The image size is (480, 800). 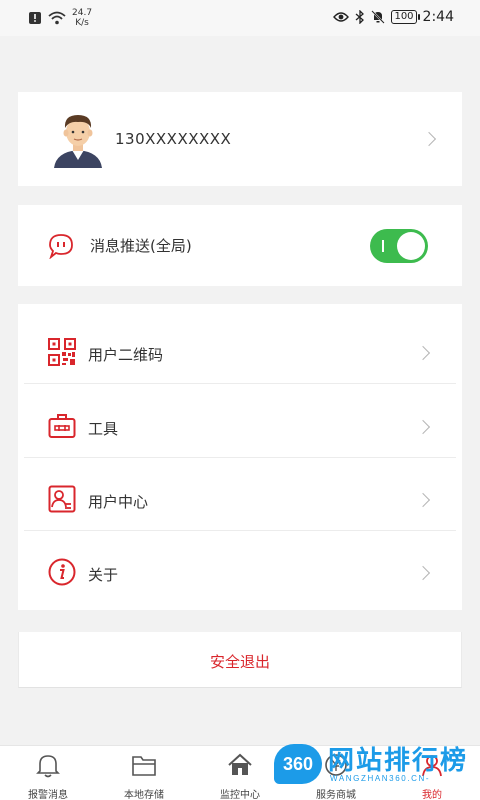 What do you see at coordinates (48, 766) in the screenshot?
I see `bell-icon` at bounding box center [48, 766].